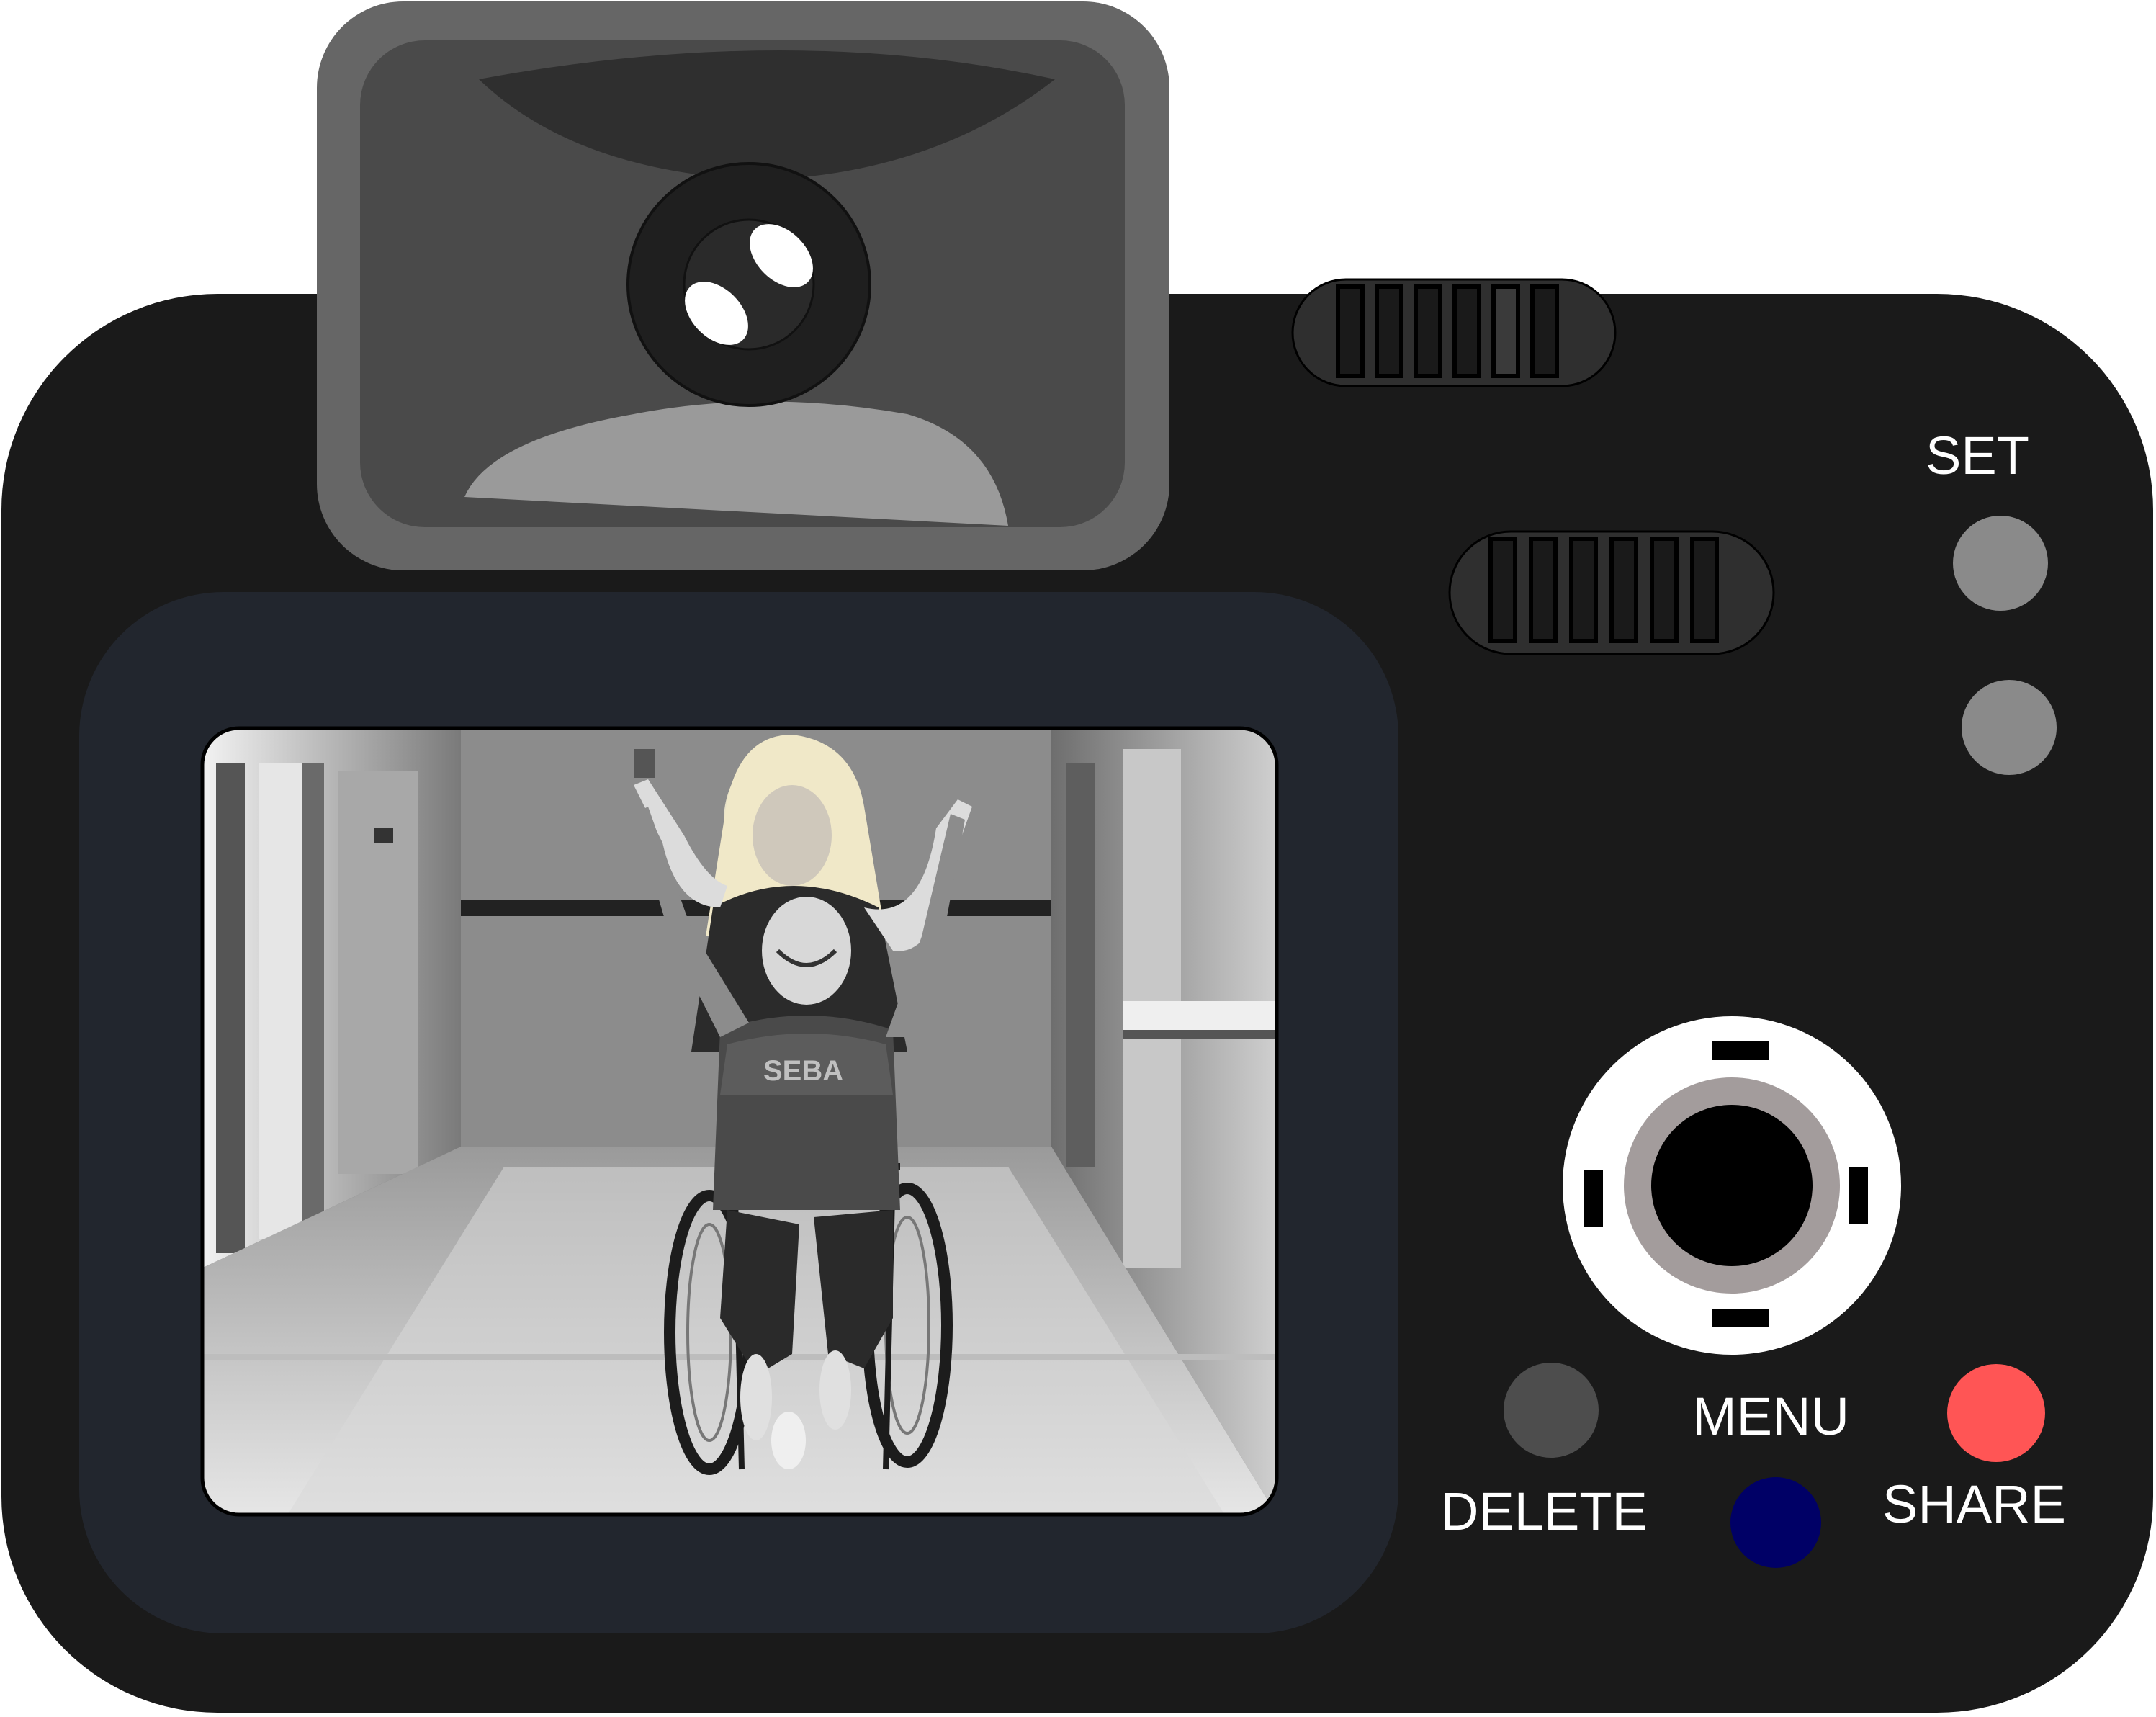  Describe the element at coordinates (1593, 1199) in the screenshot. I see `dpad-left-icon` at that location.